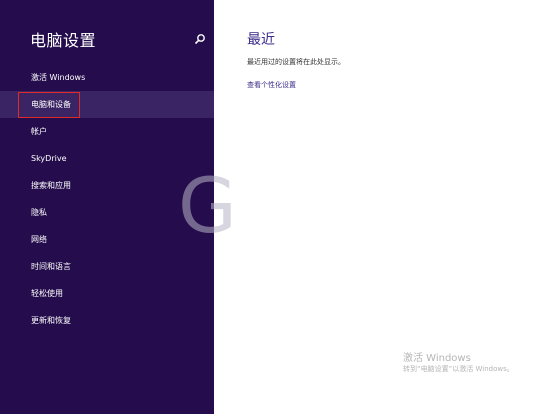 Image resolution: width=550 pixels, height=414 pixels. Describe the element at coordinates (63, 40) in the screenshot. I see `page-title: 电脑设置` at that location.